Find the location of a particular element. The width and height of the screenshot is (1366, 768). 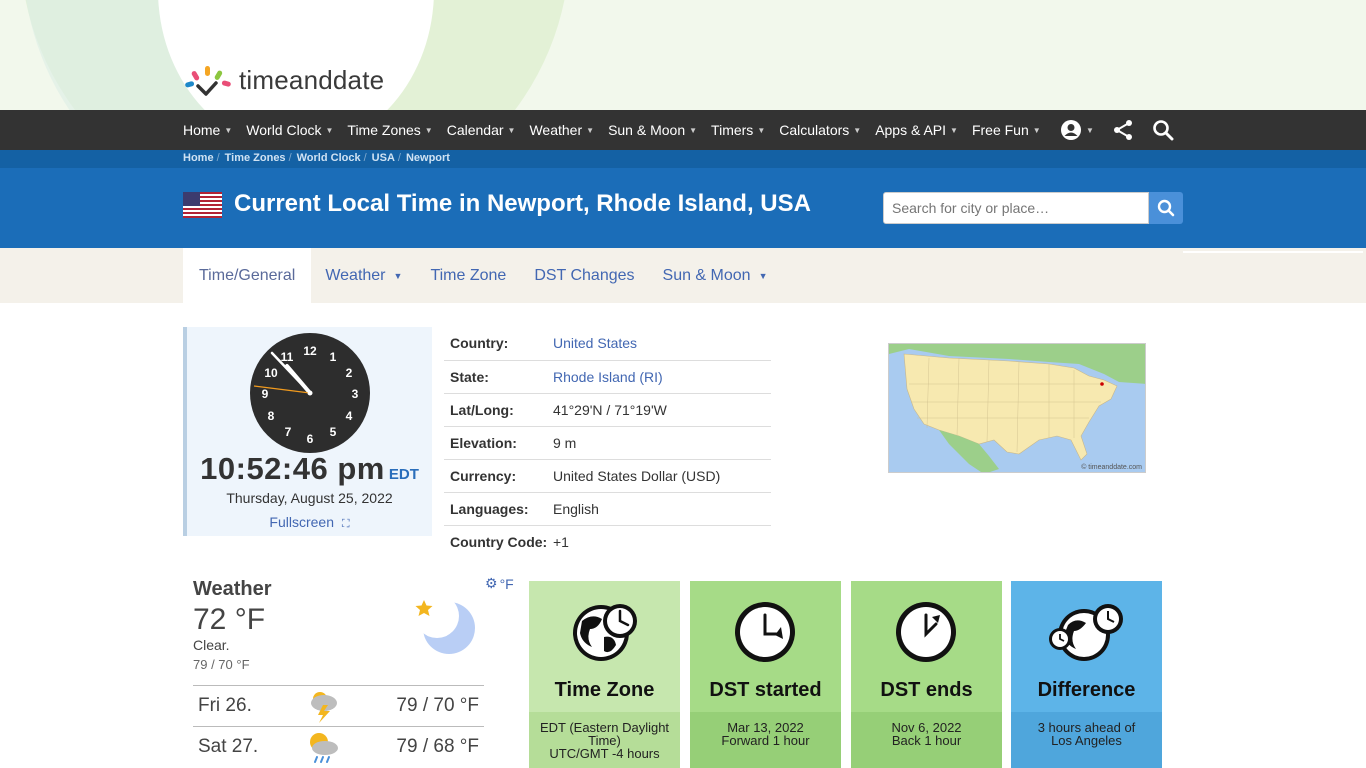

breadcrumb-item-world-clock: World Clock / is located at coordinates (334, 158).